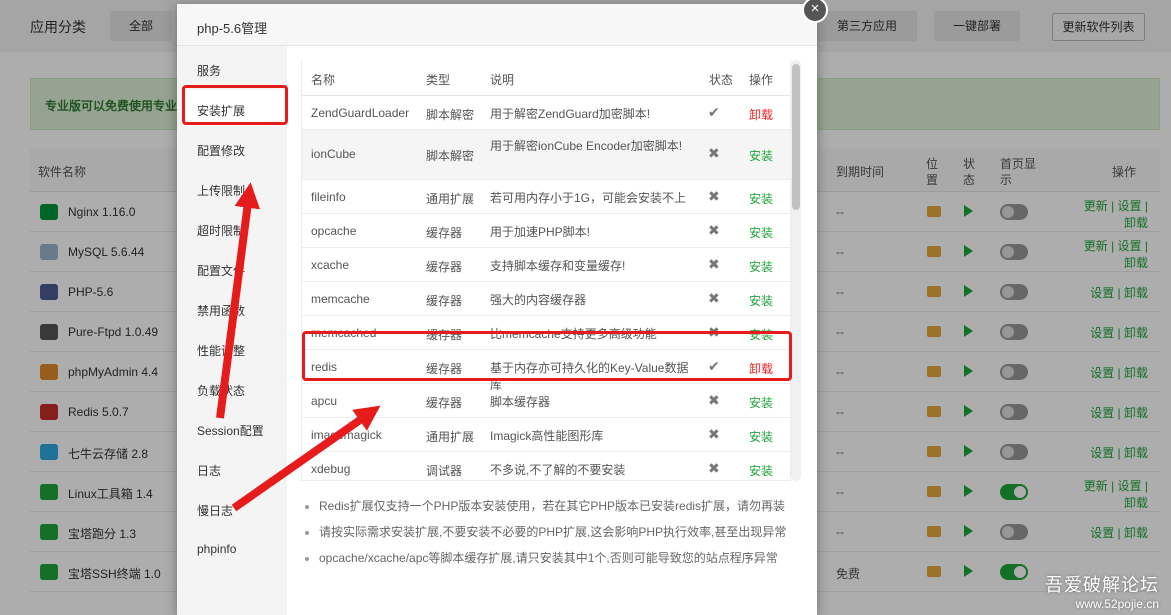  What do you see at coordinates (306, 458) in the screenshot?
I see `arrow-to-redis-row` at bounding box center [306, 458].